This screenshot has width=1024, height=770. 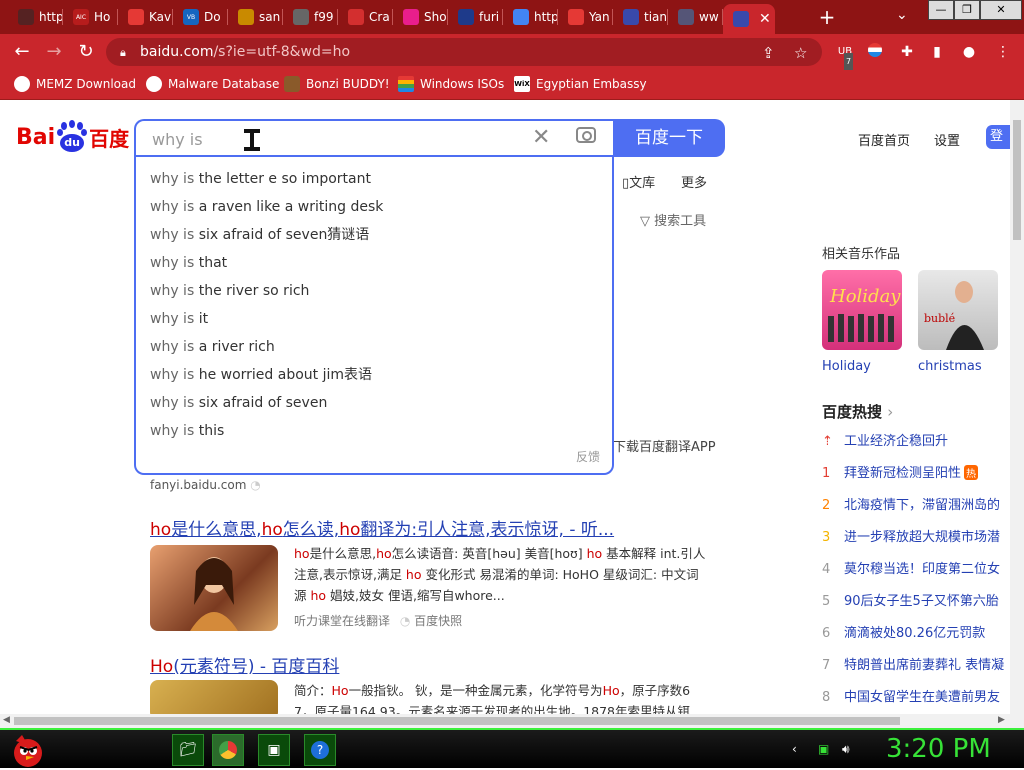 I want to click on suggestion-item: why is a river rich, so click(x=212, y=347).